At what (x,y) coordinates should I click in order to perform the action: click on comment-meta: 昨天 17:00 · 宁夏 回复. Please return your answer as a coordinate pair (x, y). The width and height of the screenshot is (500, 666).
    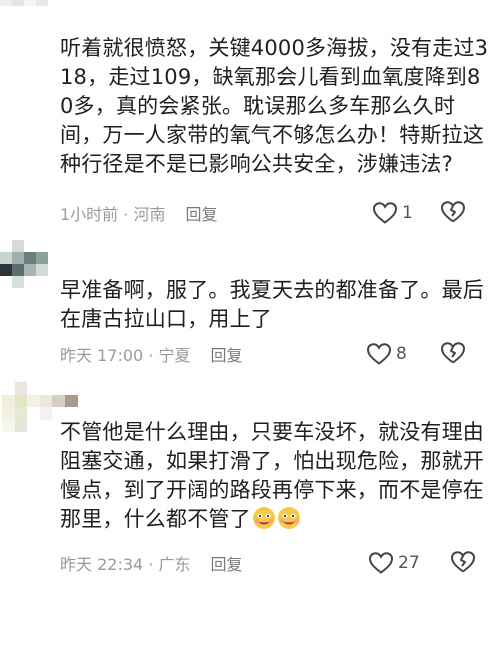
    Looking at the image, I should click on (151, 354).